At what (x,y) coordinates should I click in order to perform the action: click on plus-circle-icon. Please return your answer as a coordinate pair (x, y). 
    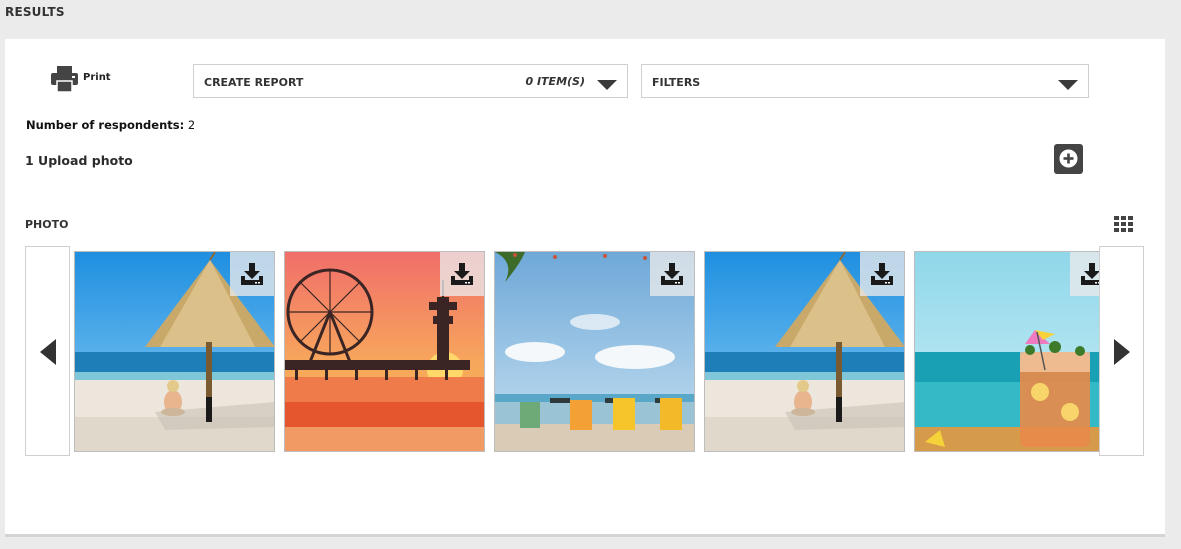
    Looking at the image, I should click on (1068, 158).